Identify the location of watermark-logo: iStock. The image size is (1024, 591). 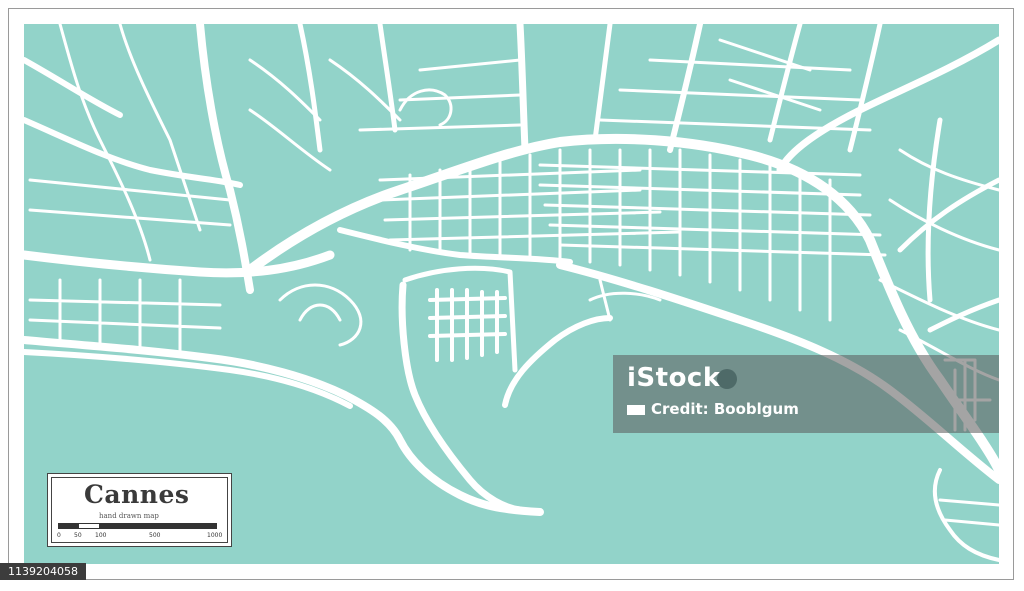
(674, 378).